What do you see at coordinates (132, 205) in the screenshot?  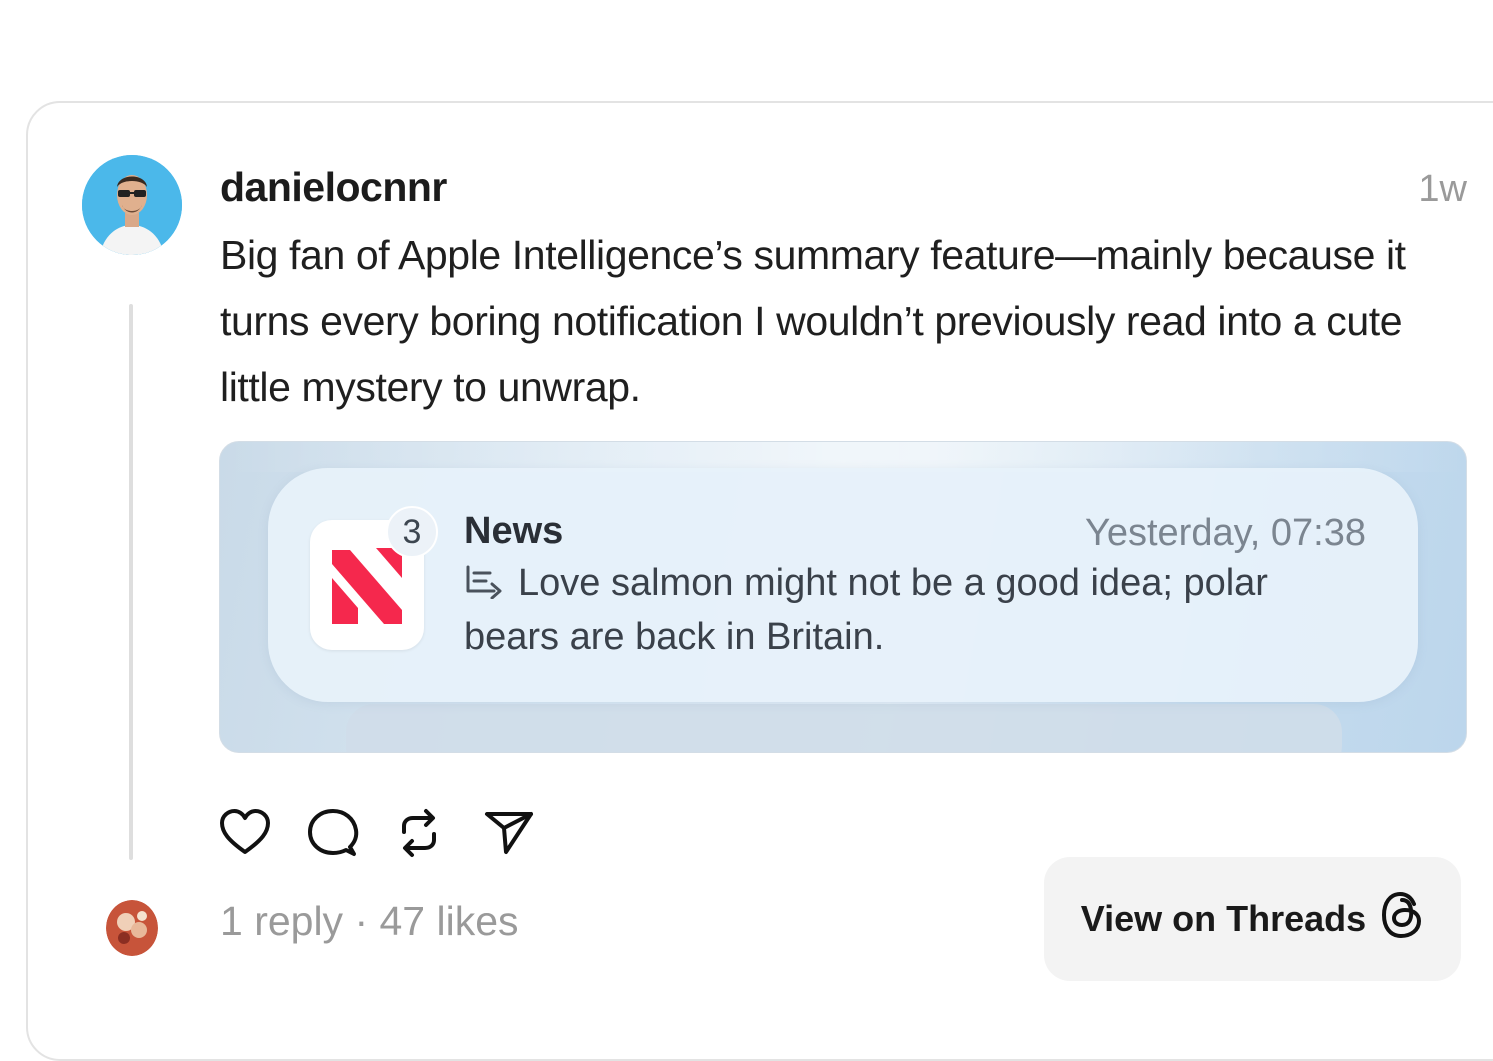 I see `author-avatar` at bounding box center [132, 205].